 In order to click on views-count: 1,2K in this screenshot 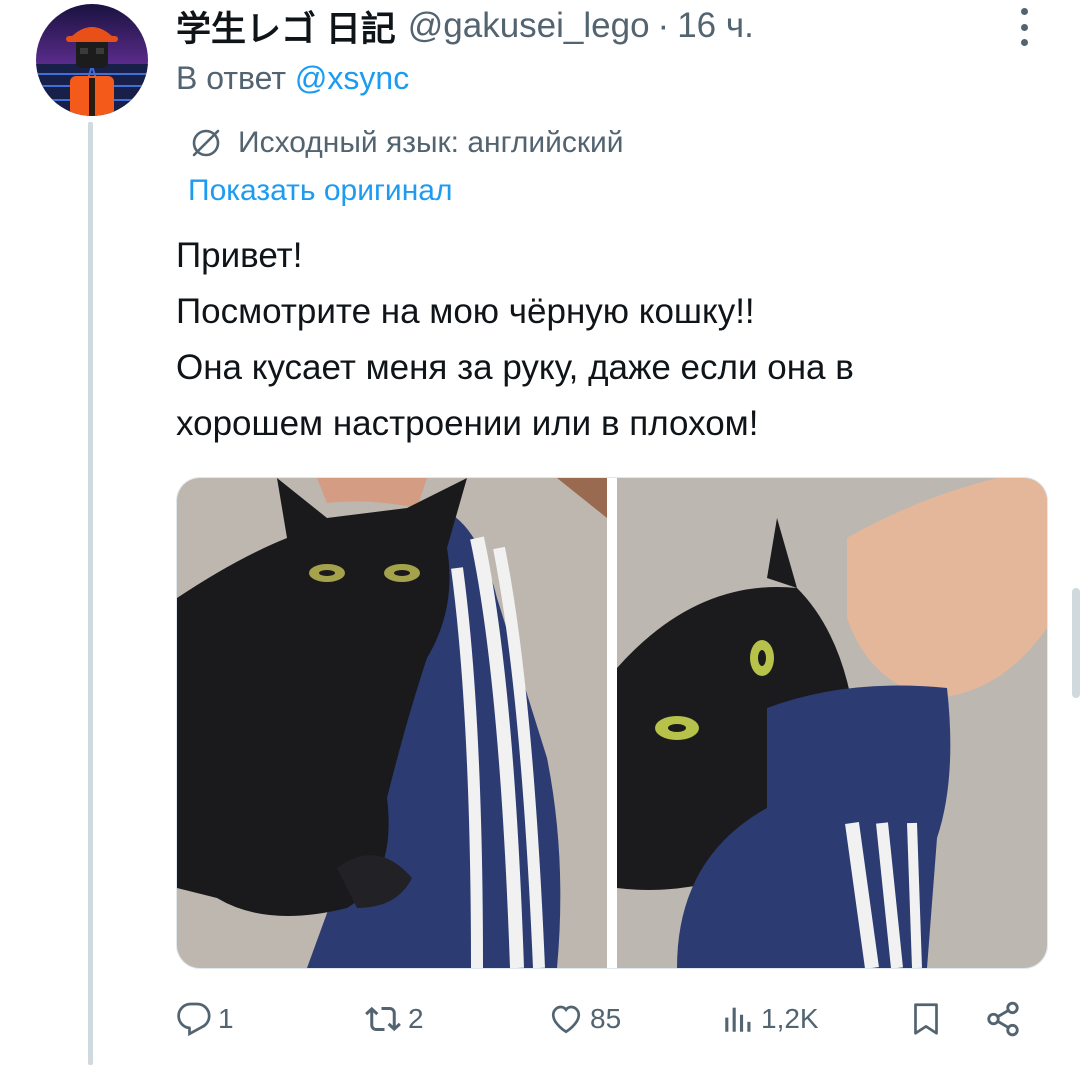, I will do `click(790, 1018)`.